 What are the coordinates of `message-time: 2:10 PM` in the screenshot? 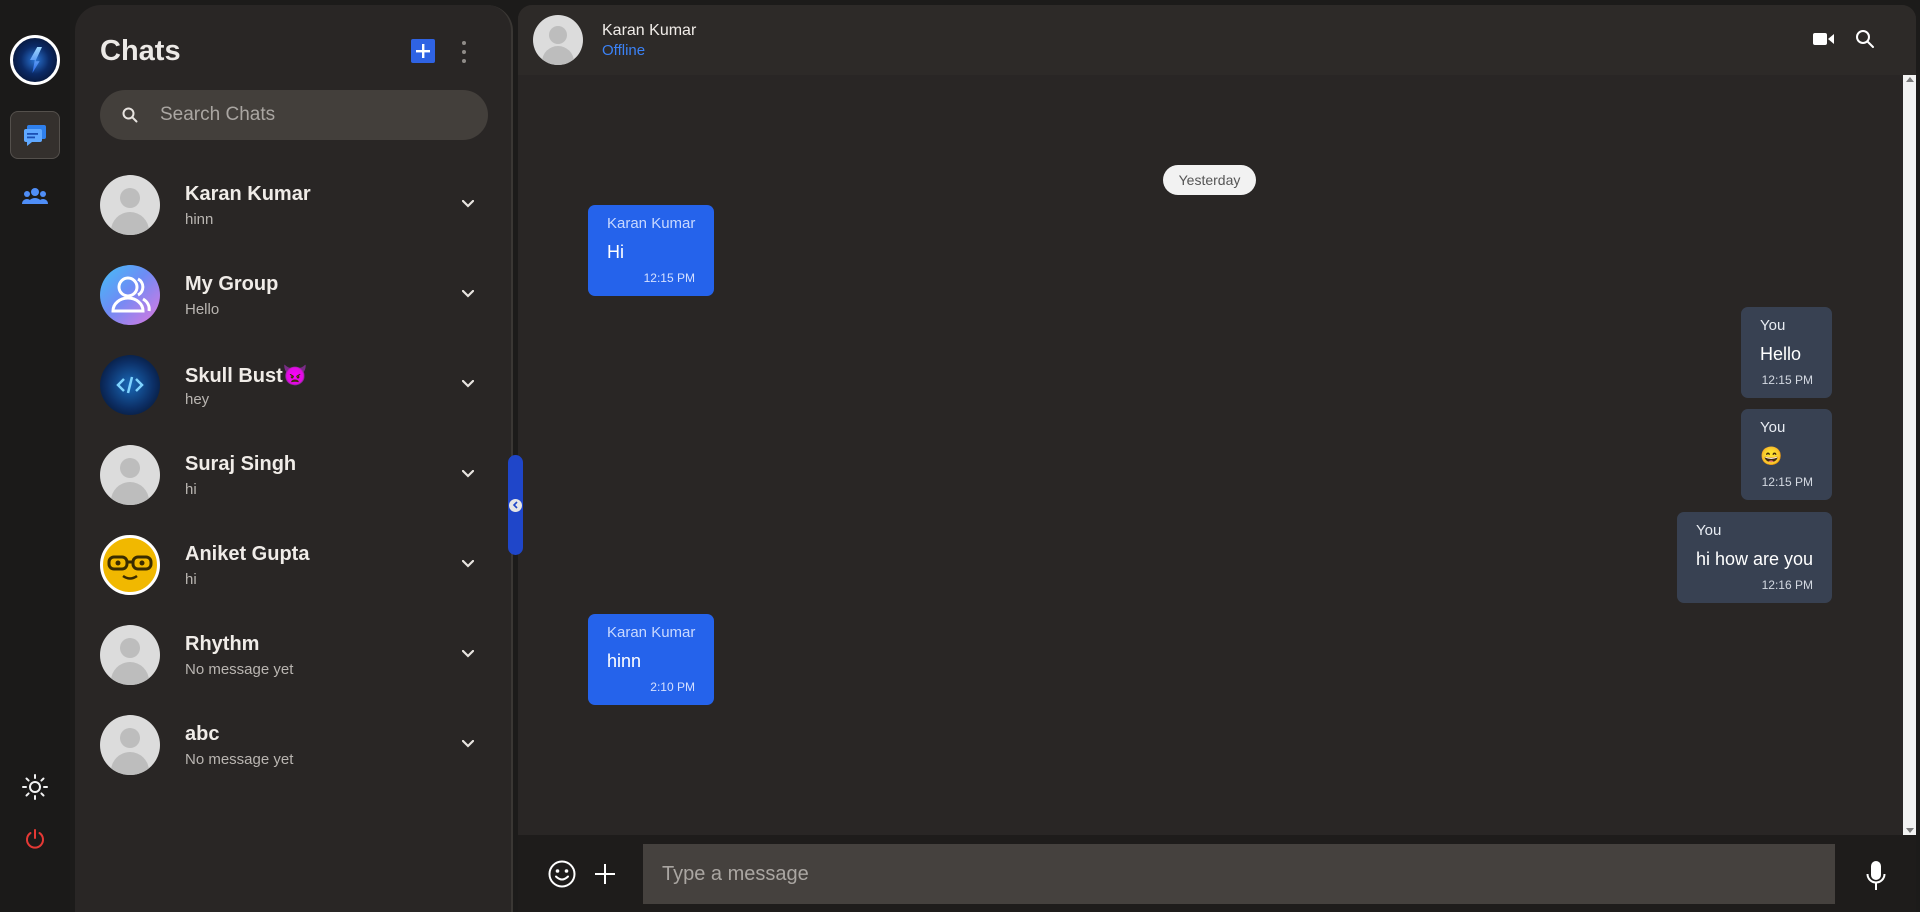 It's located at (672, 687).